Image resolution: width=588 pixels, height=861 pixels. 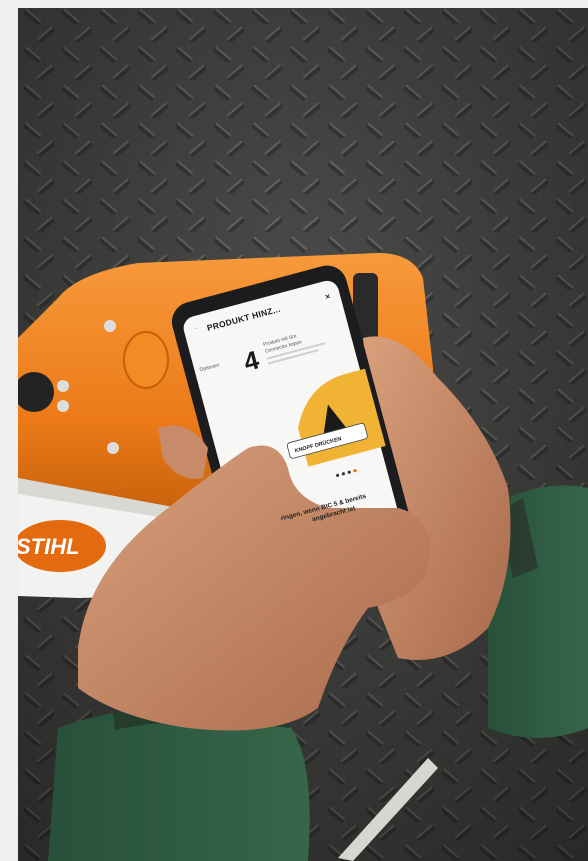 I want to click on close-icon: ✕, so click(x=328, y=297).